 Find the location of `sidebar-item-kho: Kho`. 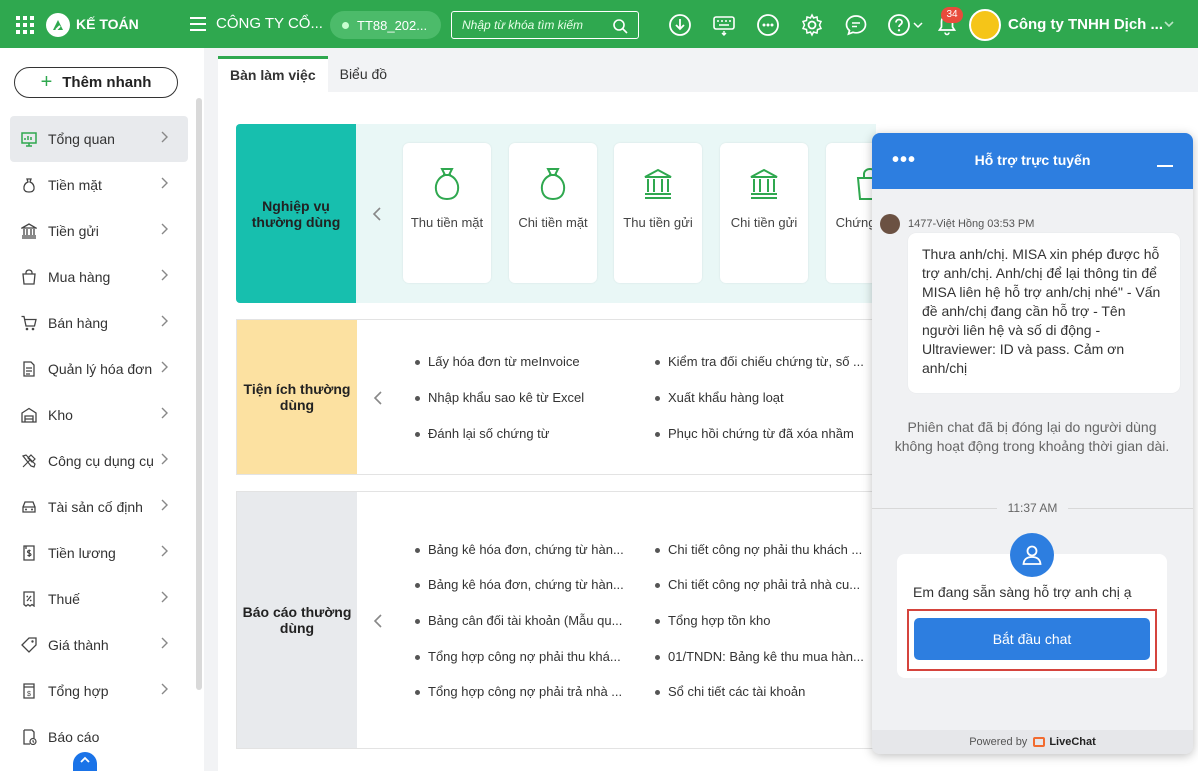

sidebar-item-kho: Kho is located at coordinates (99, 415).